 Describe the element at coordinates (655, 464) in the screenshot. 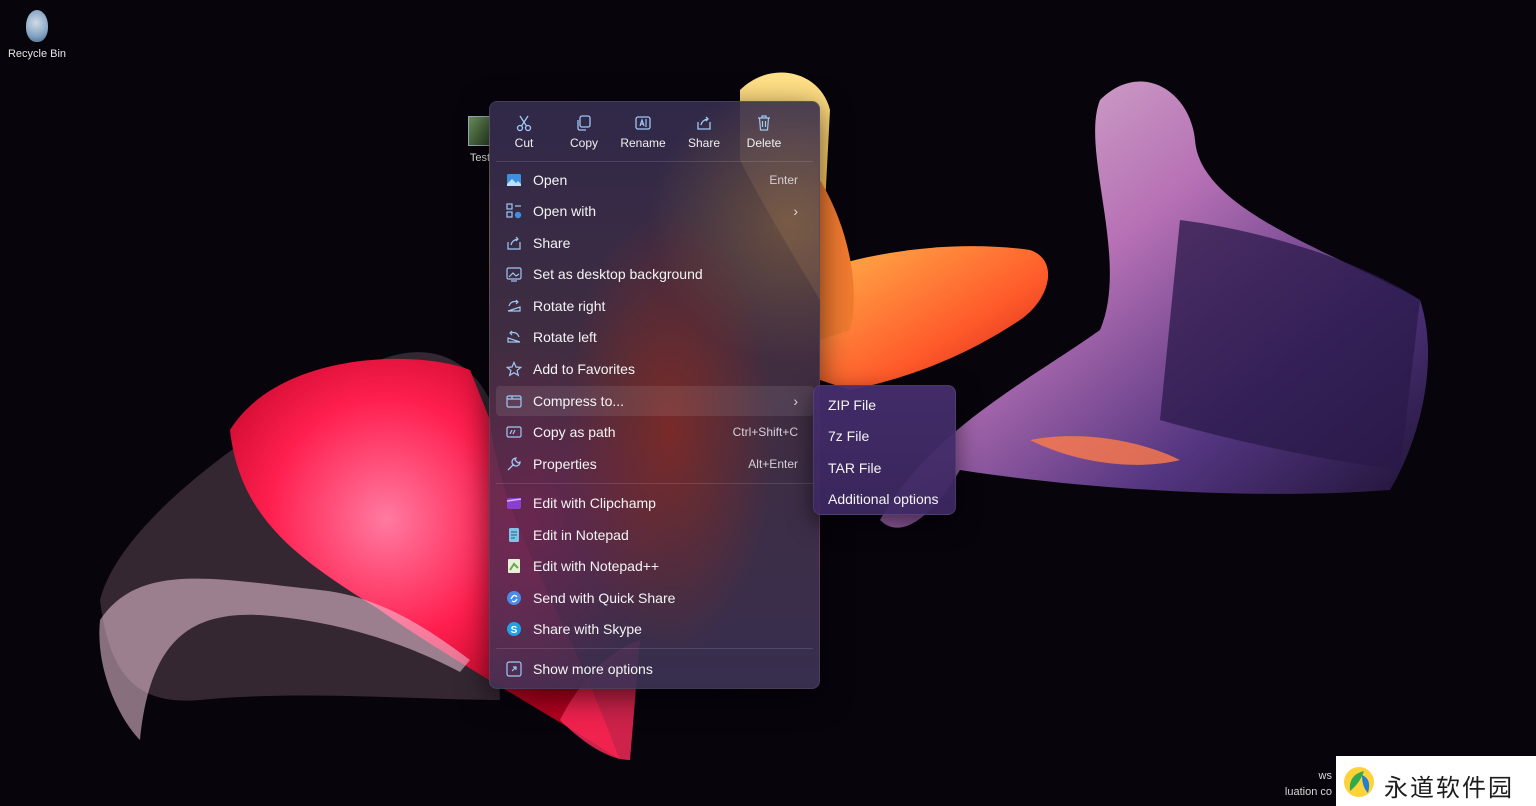

I see `menu-item-properties: Properties Alt+Enter` at that location.